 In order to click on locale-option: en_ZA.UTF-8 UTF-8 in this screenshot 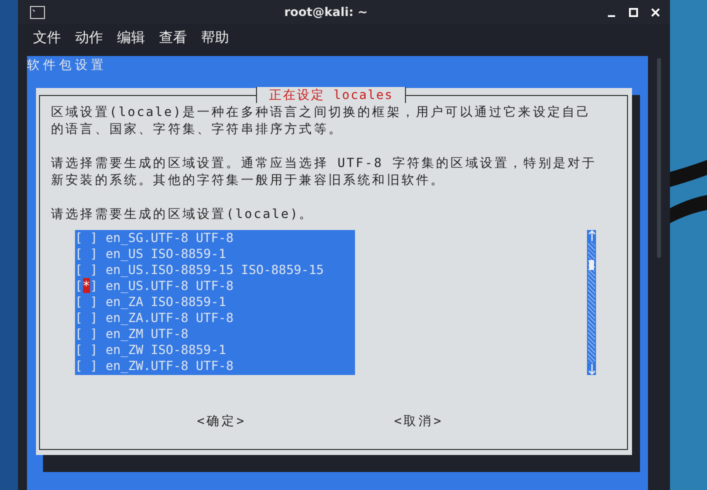, I will do `click(170, 317)`.